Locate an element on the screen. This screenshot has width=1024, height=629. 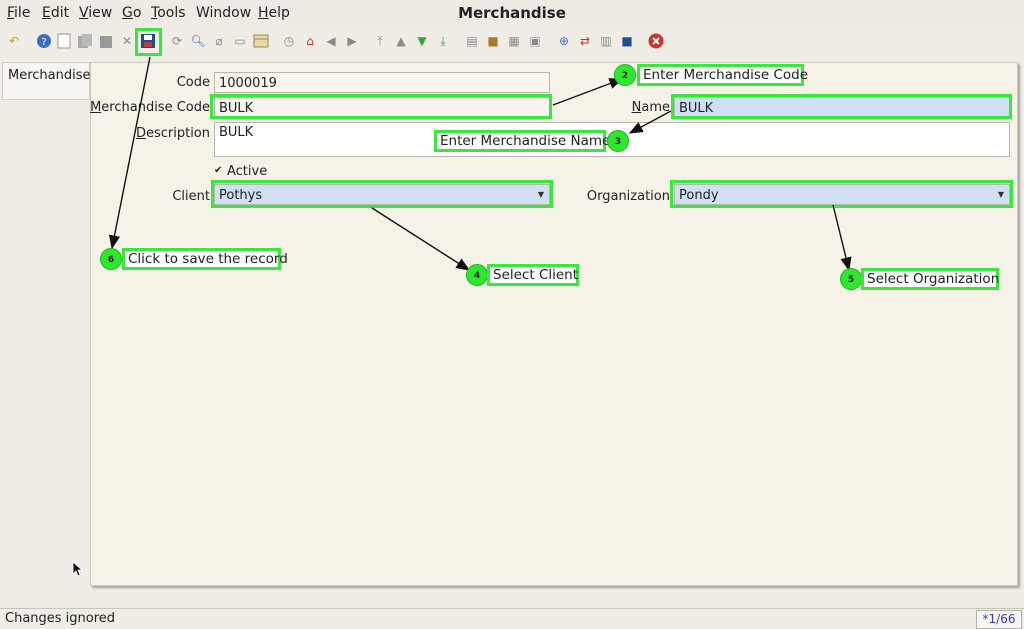
callout-enter-merchandise-name: Enter Merchandise Name is located at coordinates (522, 141).